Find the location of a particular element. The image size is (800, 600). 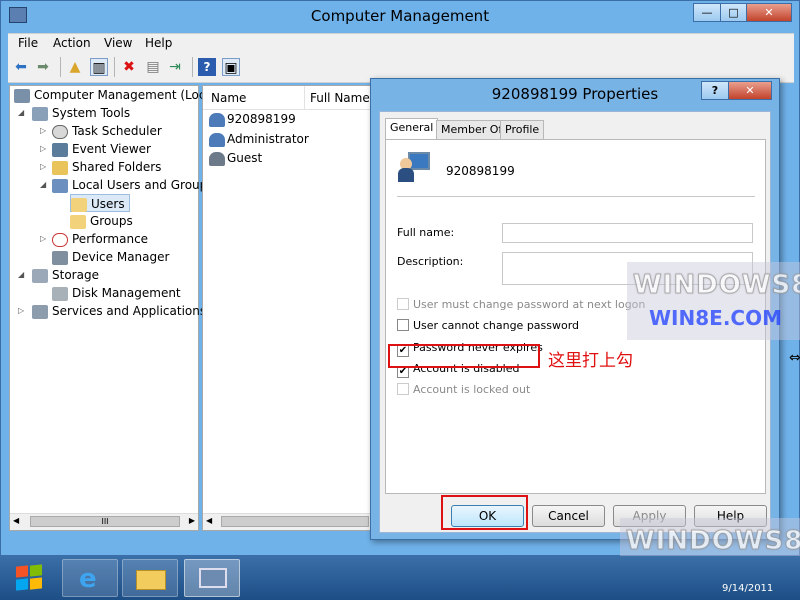

tab-general: General is located at coordinates (412, 129).